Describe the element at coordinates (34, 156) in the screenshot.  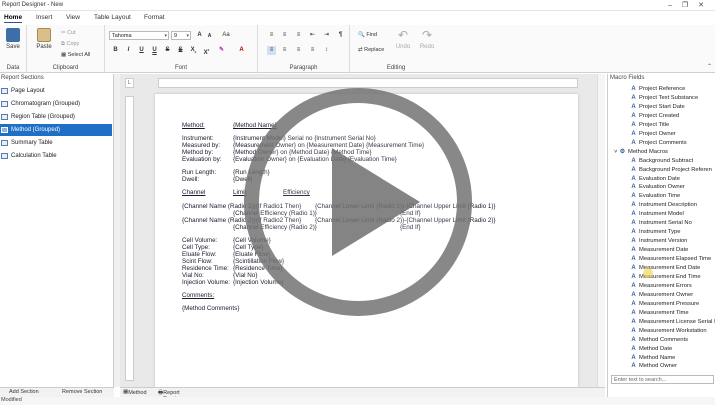
I see `section-label: Calculation Table` at that location.